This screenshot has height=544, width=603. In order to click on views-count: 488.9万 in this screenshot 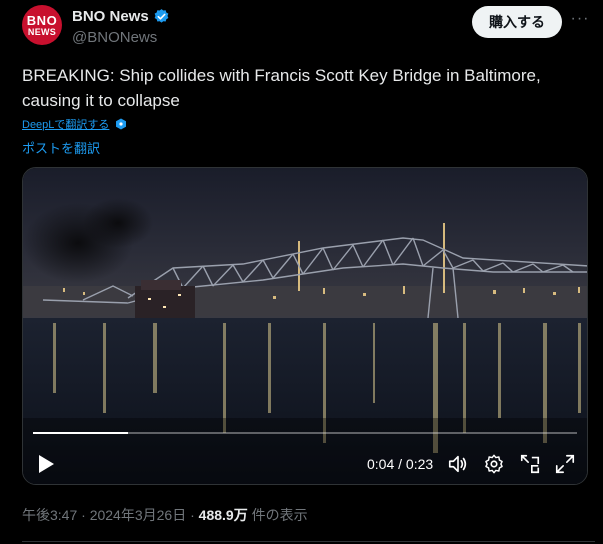, I will do `click(223, 515)`.